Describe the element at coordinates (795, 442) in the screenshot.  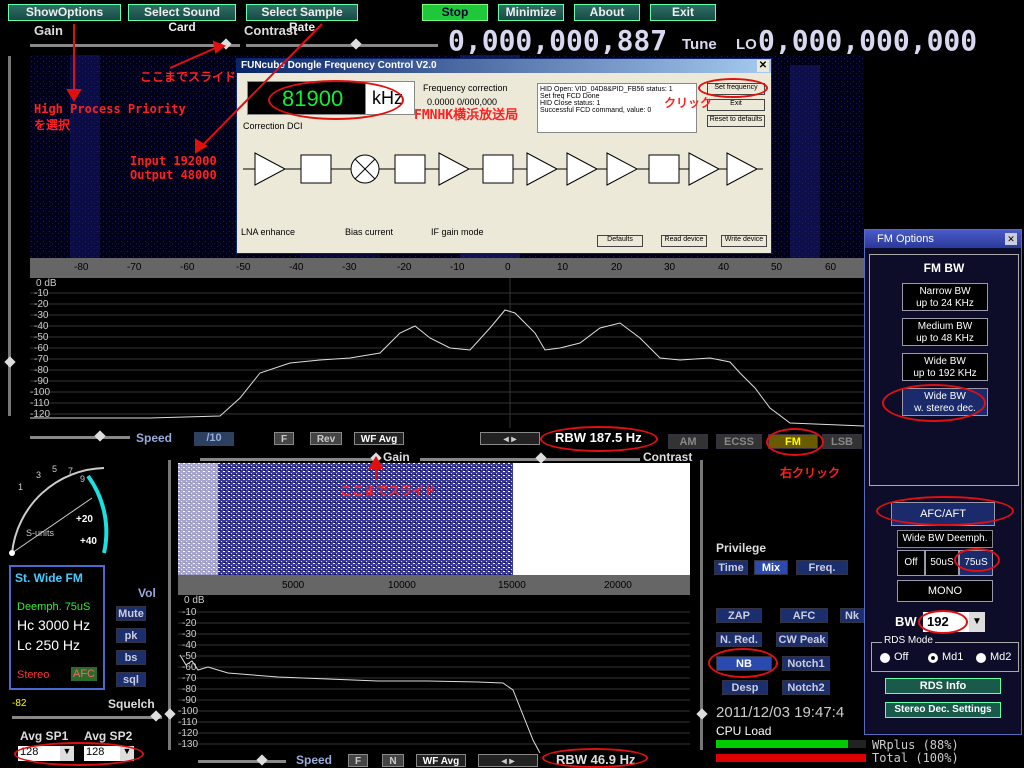
I see `annotation-ellipse-fm` at that location.